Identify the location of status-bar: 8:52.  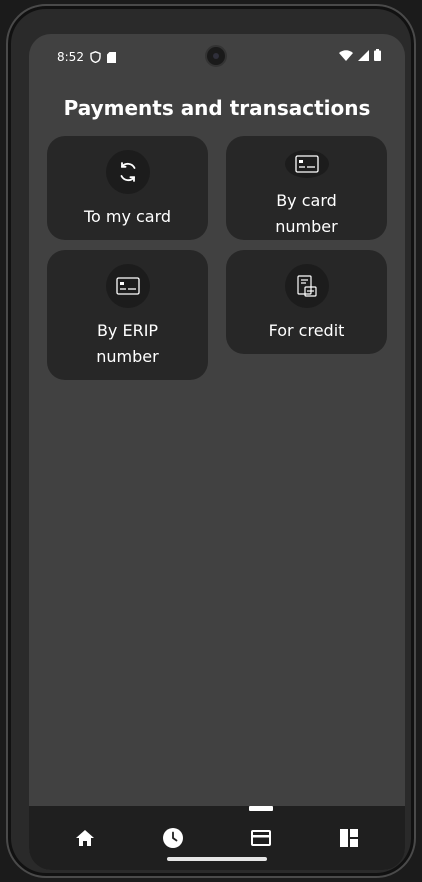
(217, 56).